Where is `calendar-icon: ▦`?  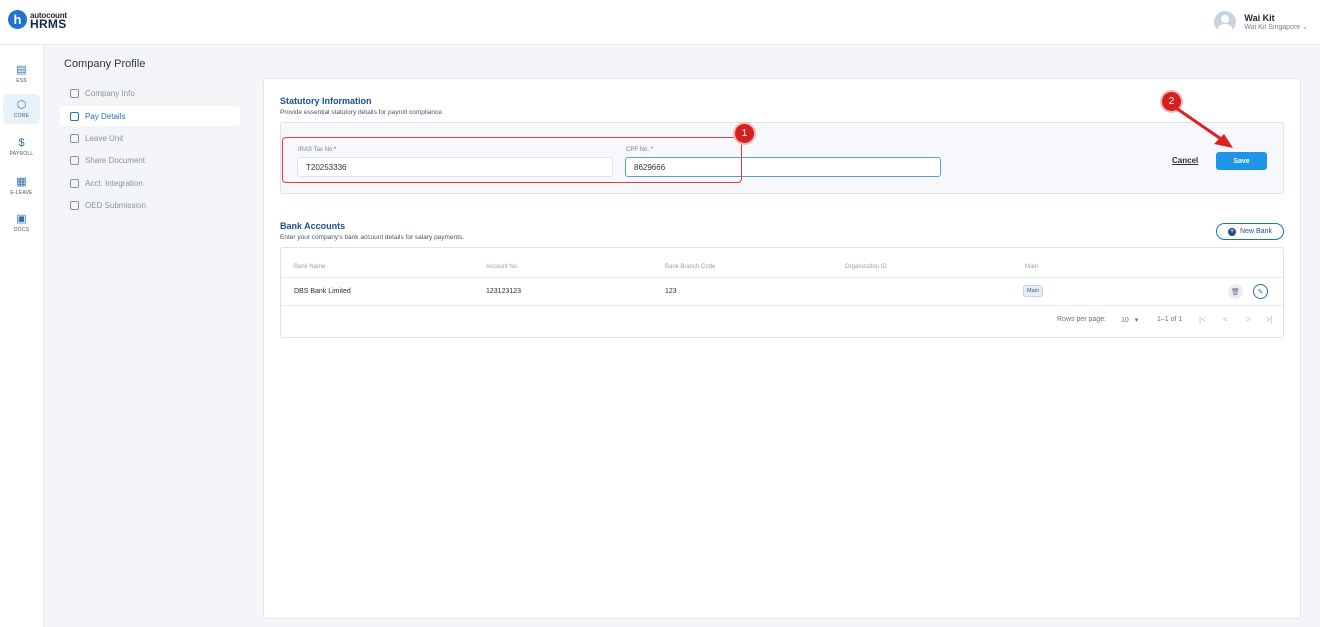
calendar-icon: ▦ is located at coordinates (21, 182).